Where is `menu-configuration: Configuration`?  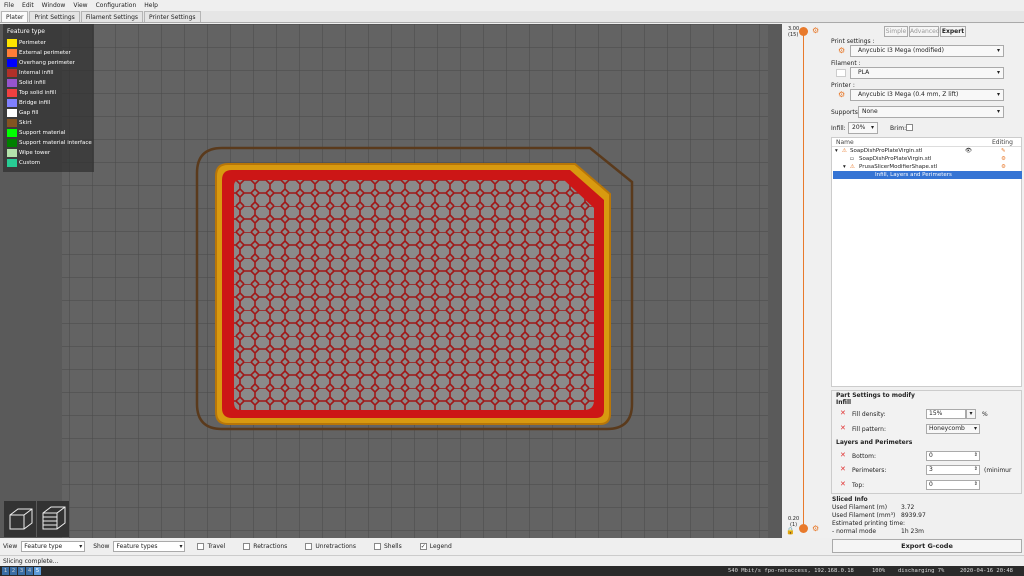
menu-configuration: Configuration is located at coordinates (116, 5).